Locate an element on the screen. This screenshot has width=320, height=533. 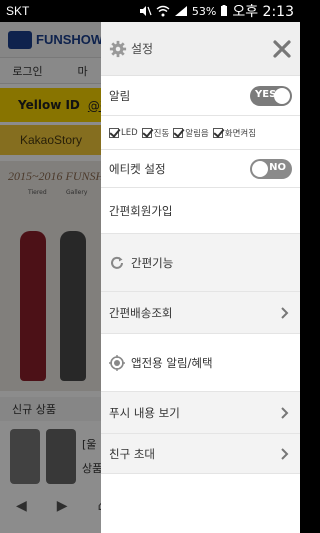
vibrate-checkbox: 진동 is located at coordinates (155, 133).